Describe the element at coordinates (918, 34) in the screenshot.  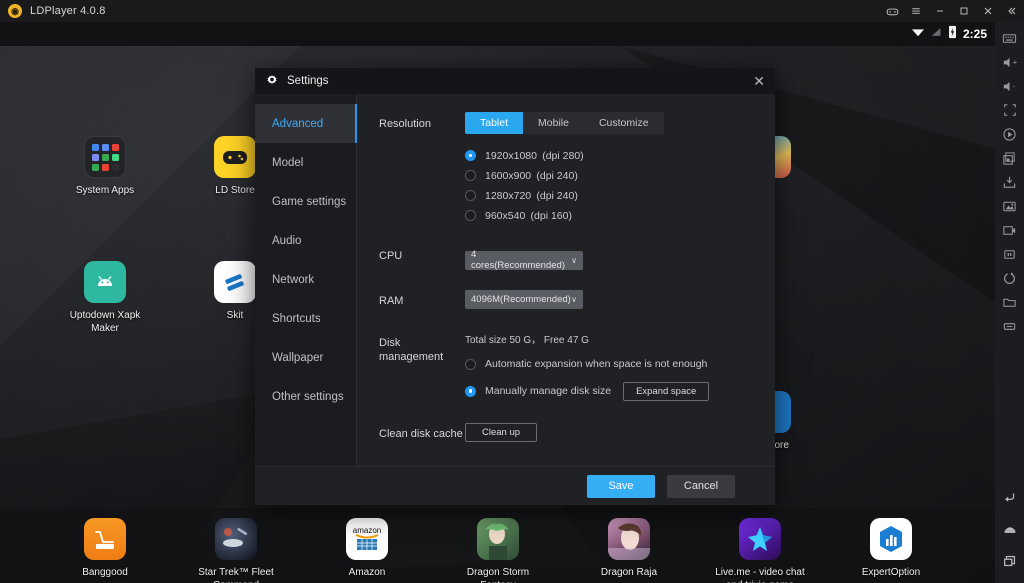
I see `wifi-icon` at that location.